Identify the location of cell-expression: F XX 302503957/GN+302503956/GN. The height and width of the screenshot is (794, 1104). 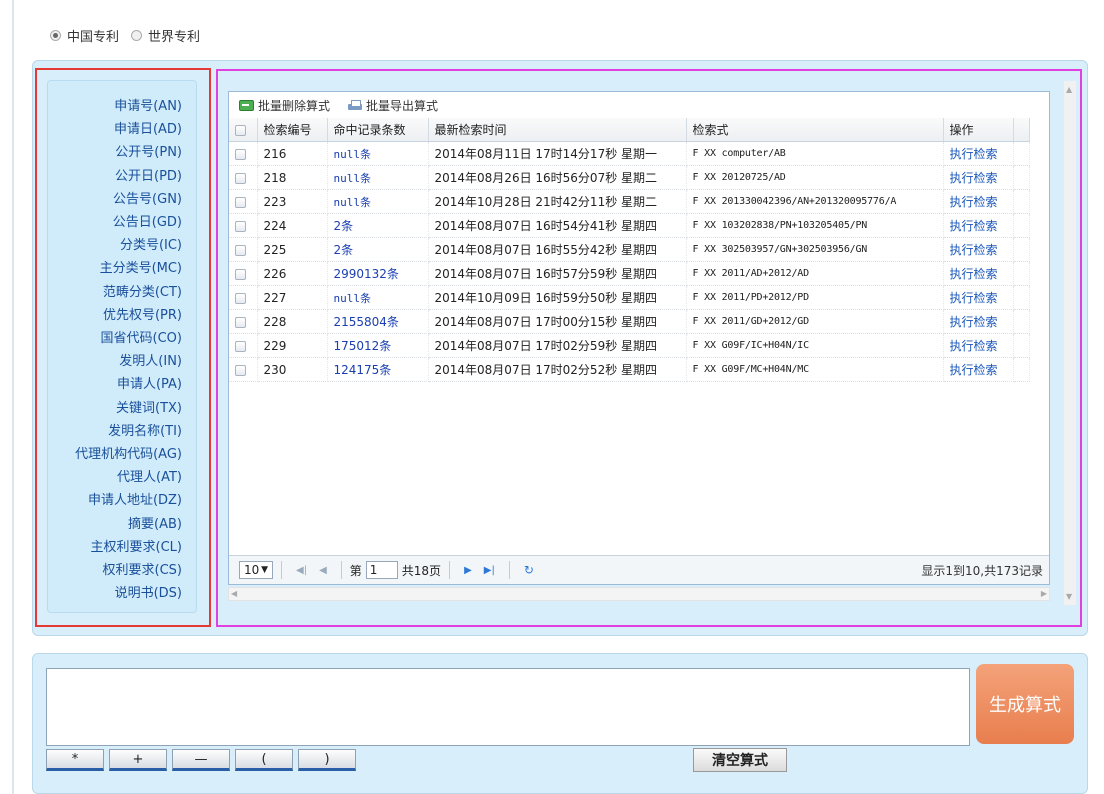
(815, 249).